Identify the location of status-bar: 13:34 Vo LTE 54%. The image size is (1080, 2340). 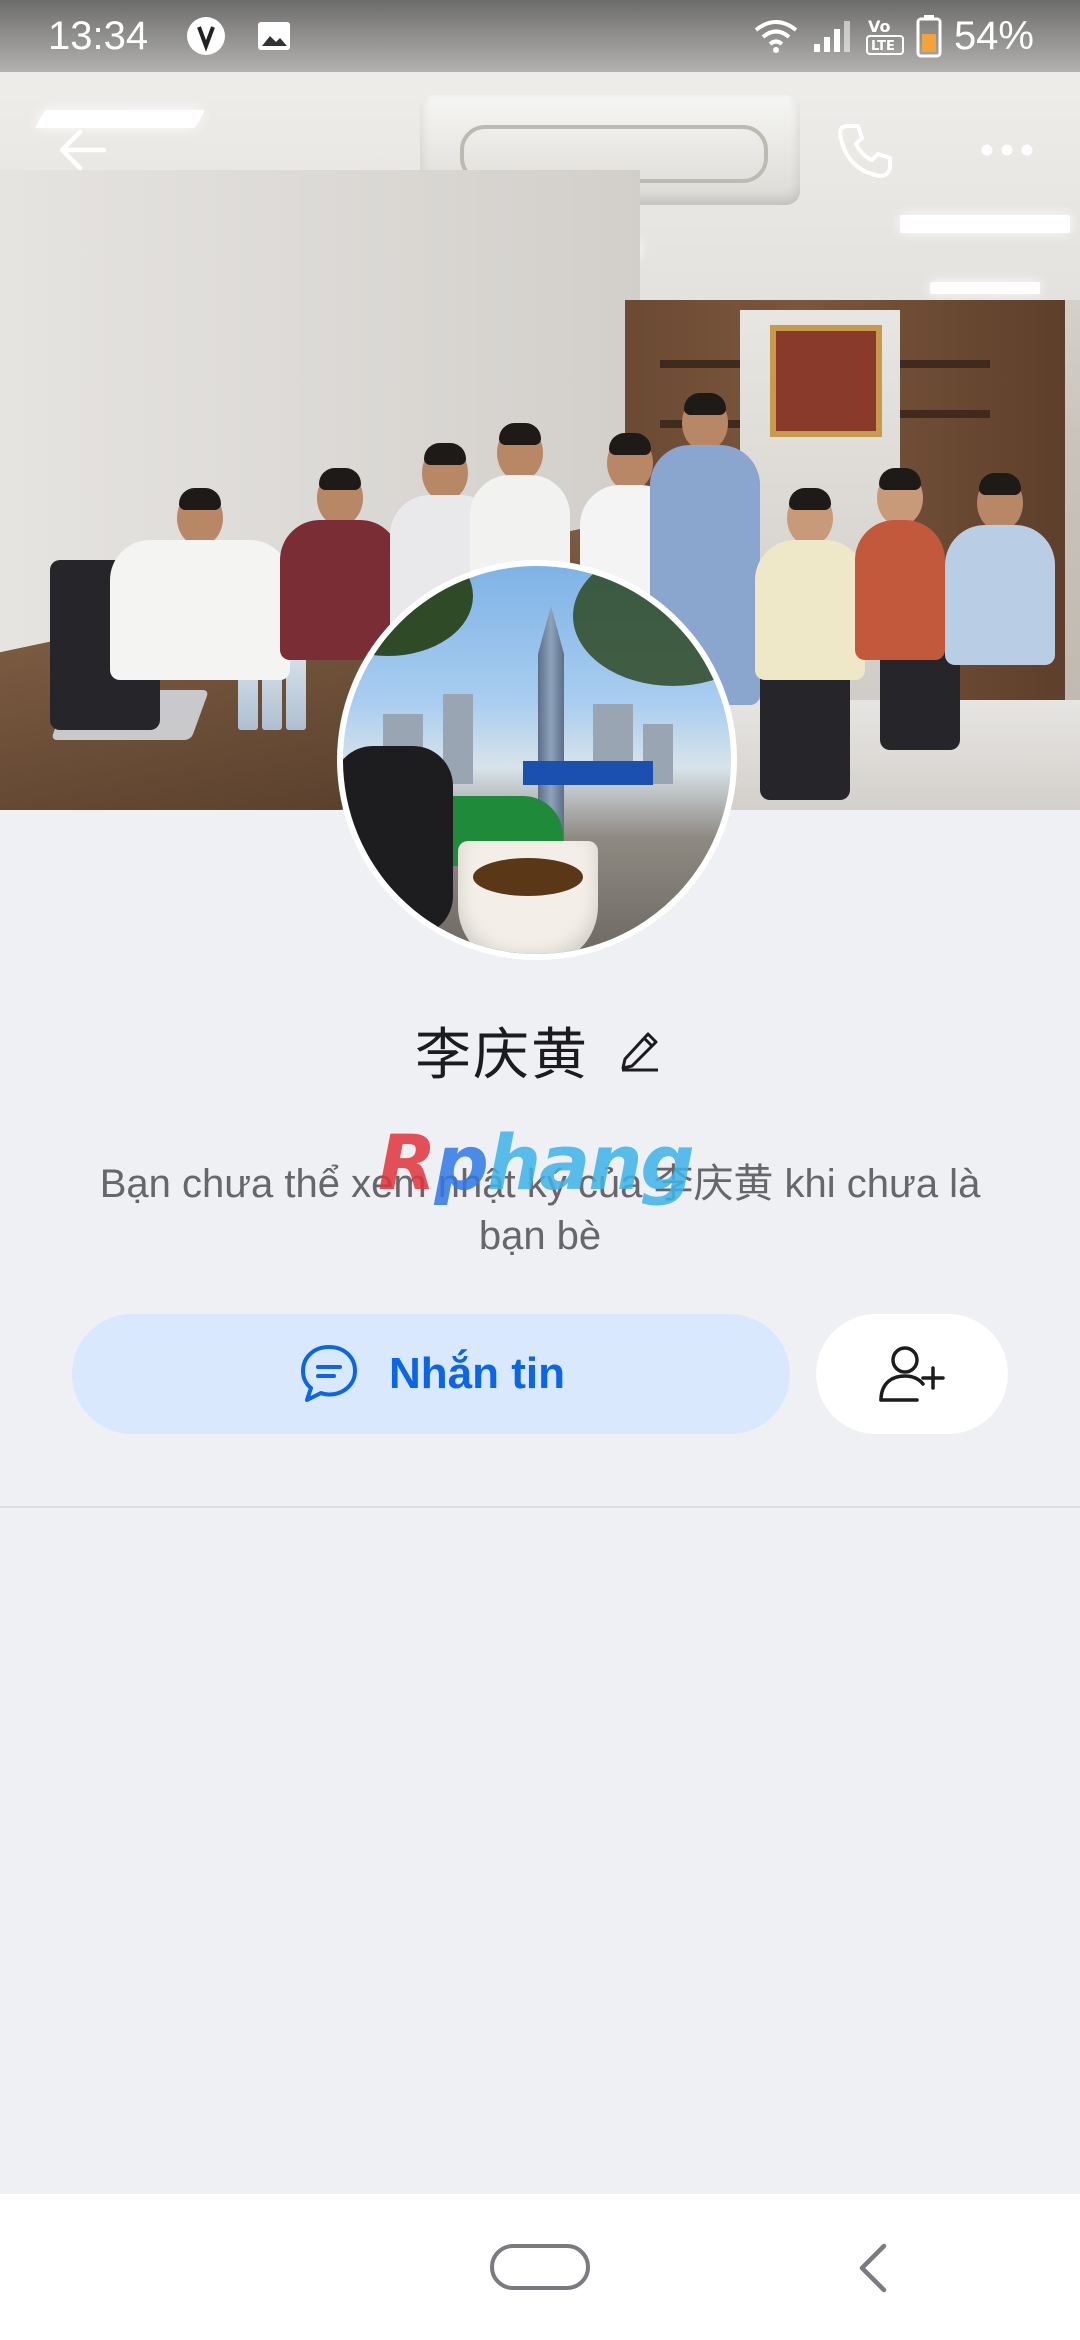
(540, 36).